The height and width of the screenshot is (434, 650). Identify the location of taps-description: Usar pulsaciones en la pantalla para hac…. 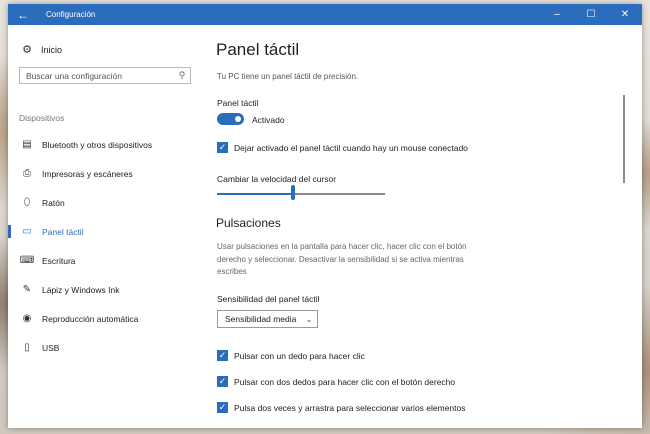
(342, 259).